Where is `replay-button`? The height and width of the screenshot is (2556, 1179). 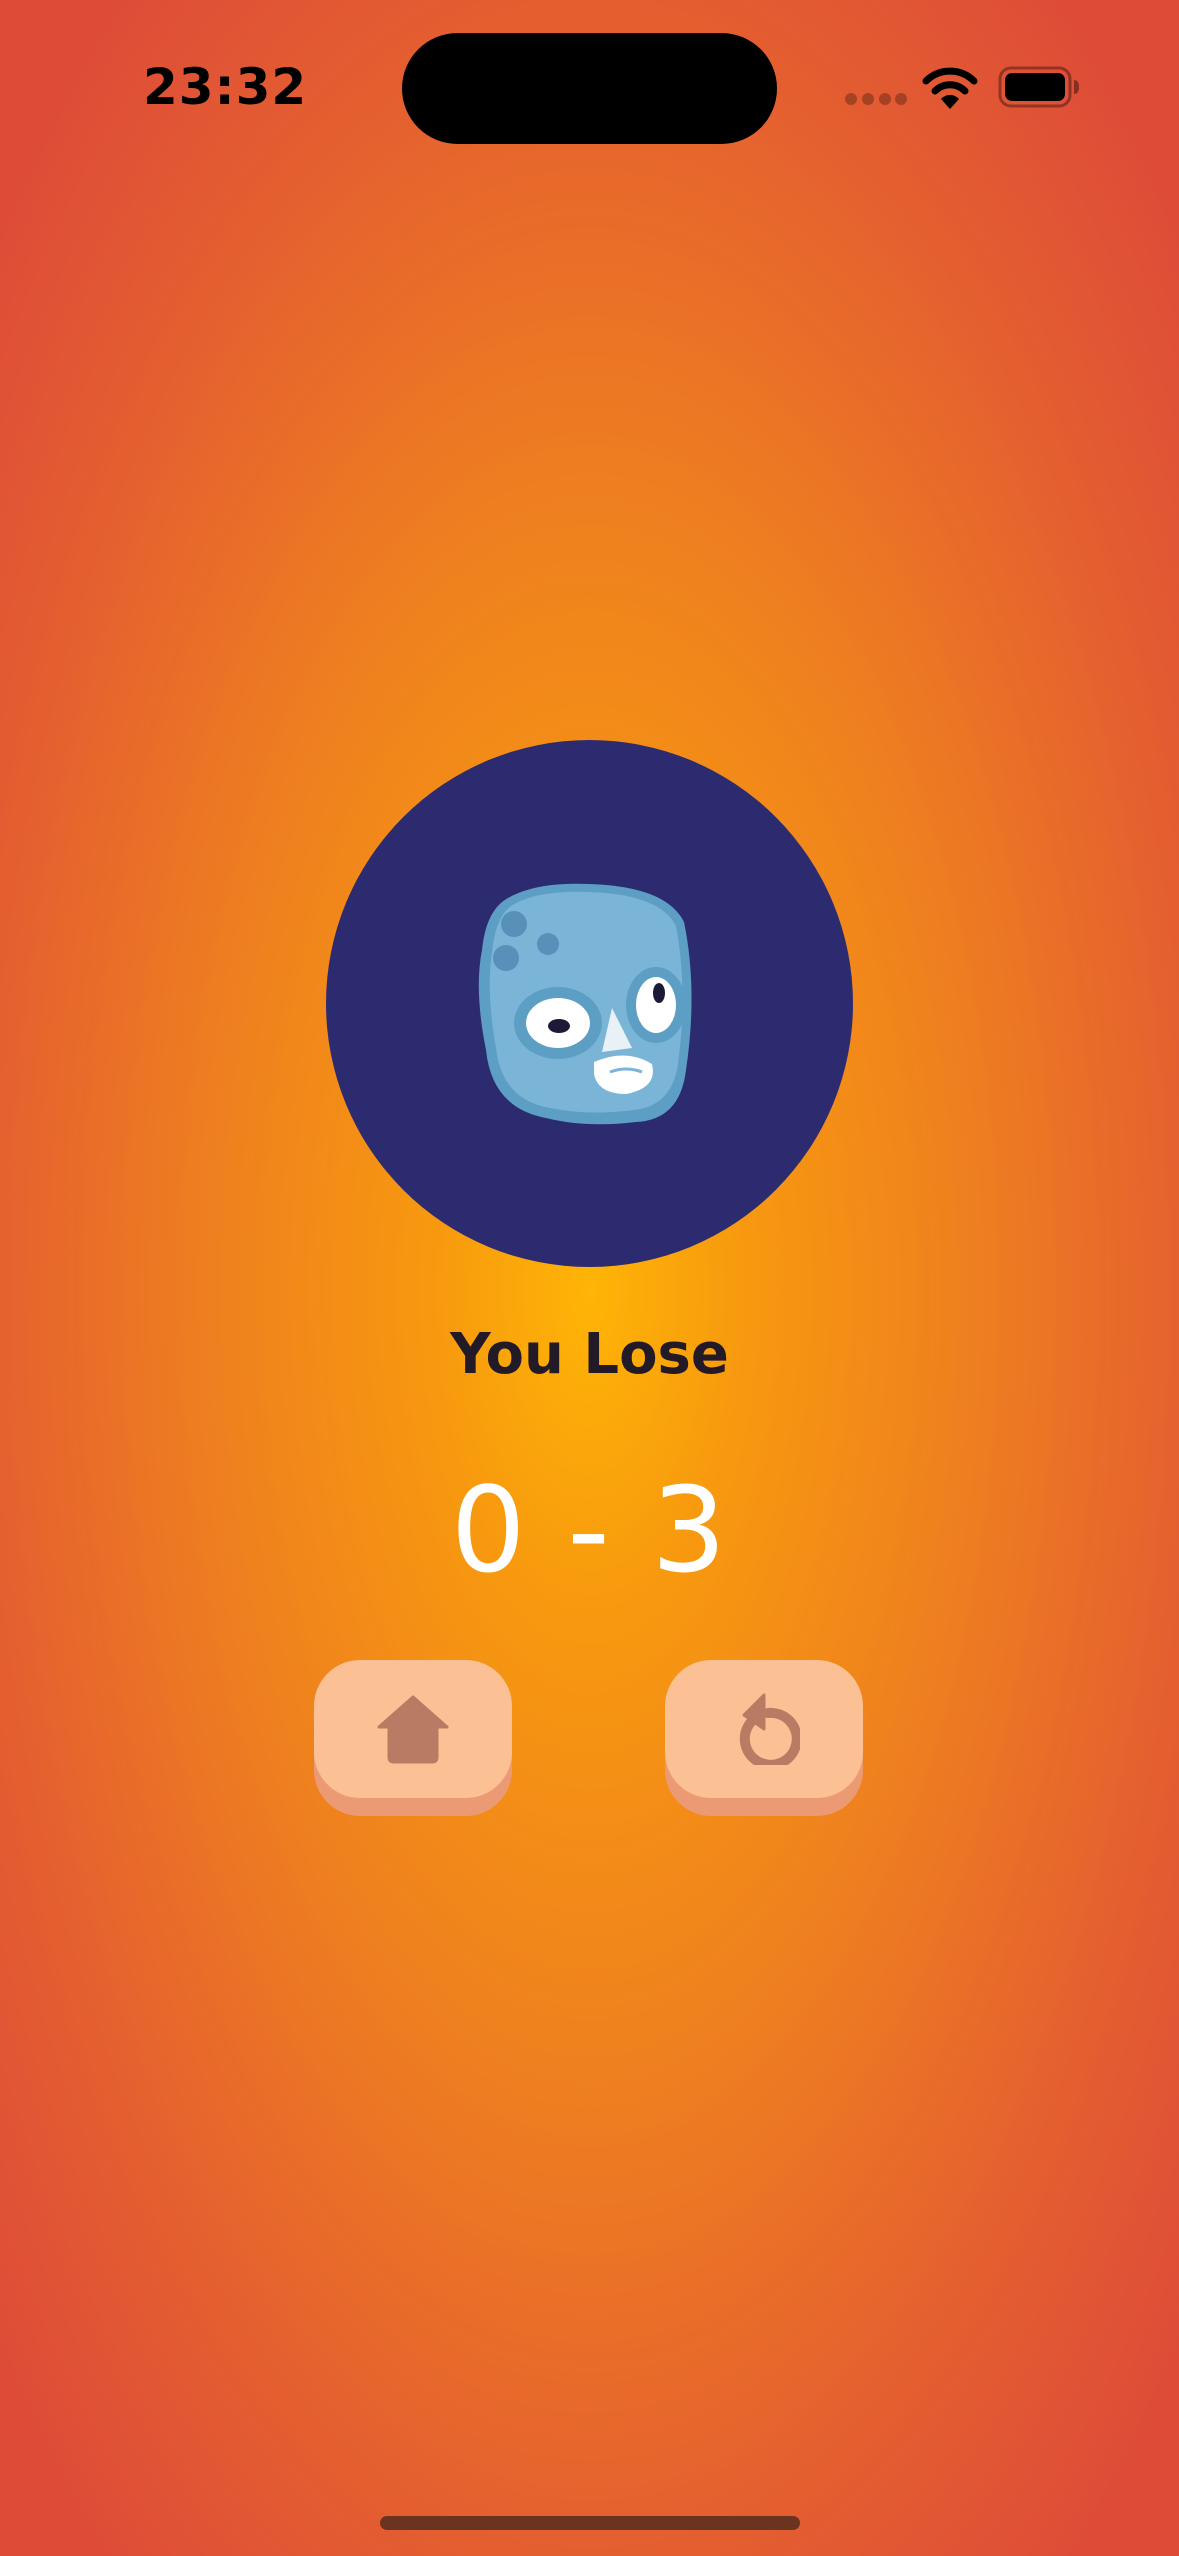 replay-button is located at coordinates (764, 1738).